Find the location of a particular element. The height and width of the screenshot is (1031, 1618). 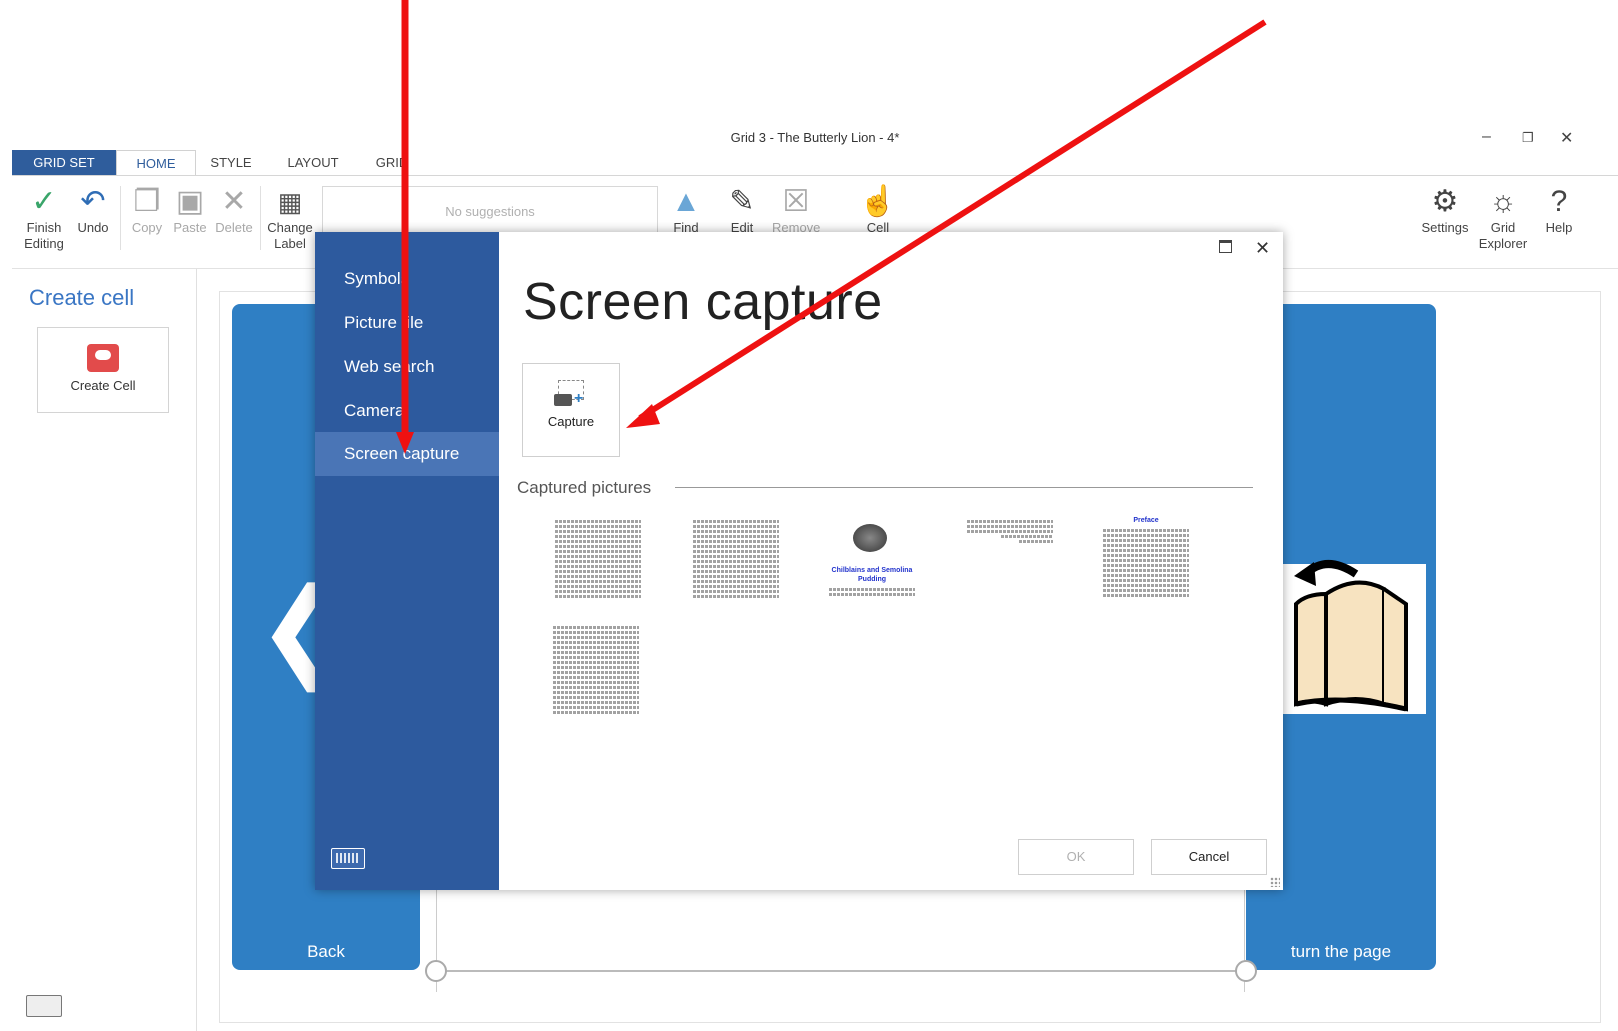

nav-picture-file: Picture file is located at coordinates (407, 323).